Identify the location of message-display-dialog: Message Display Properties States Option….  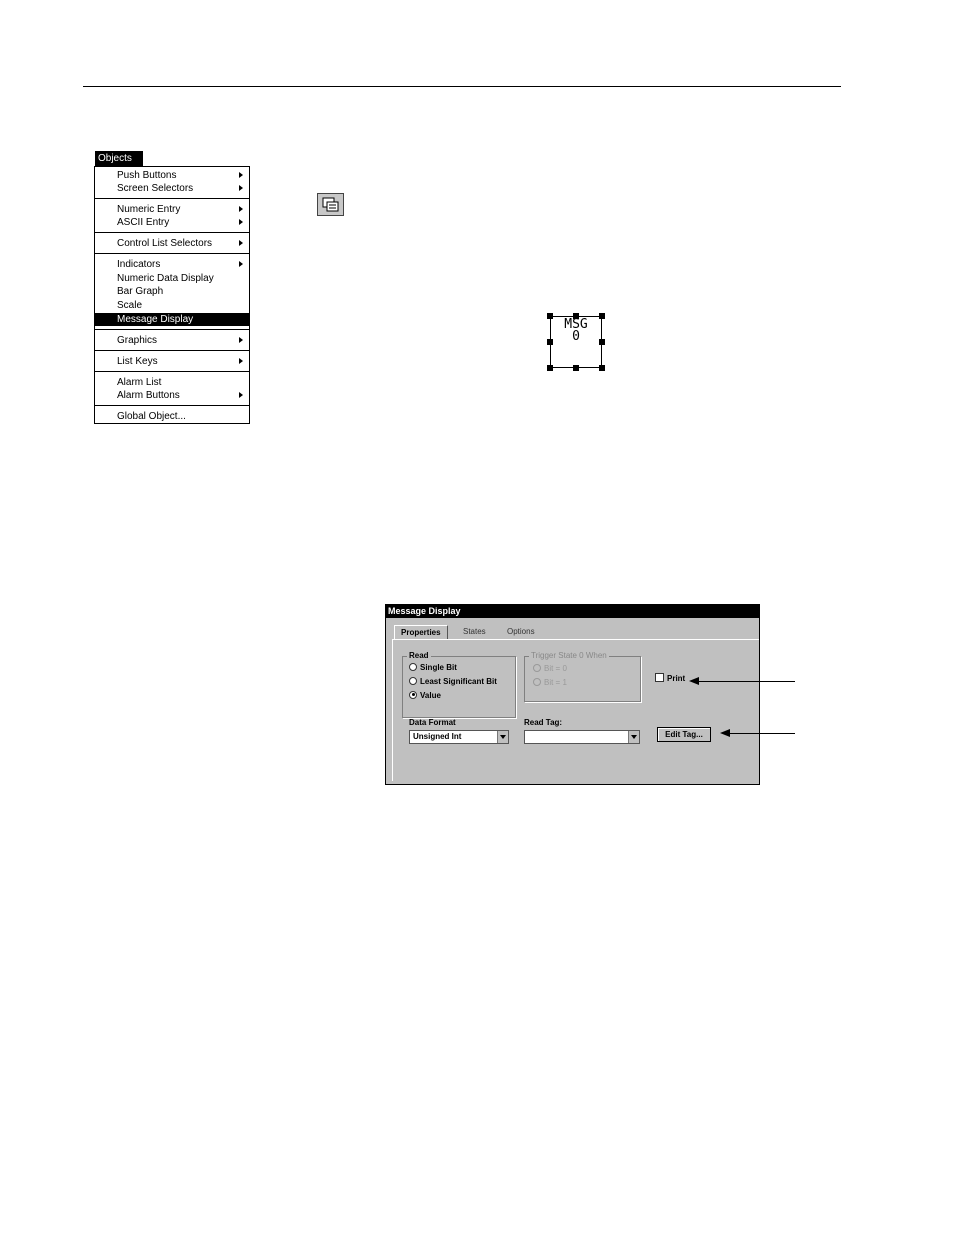
(572, 694).